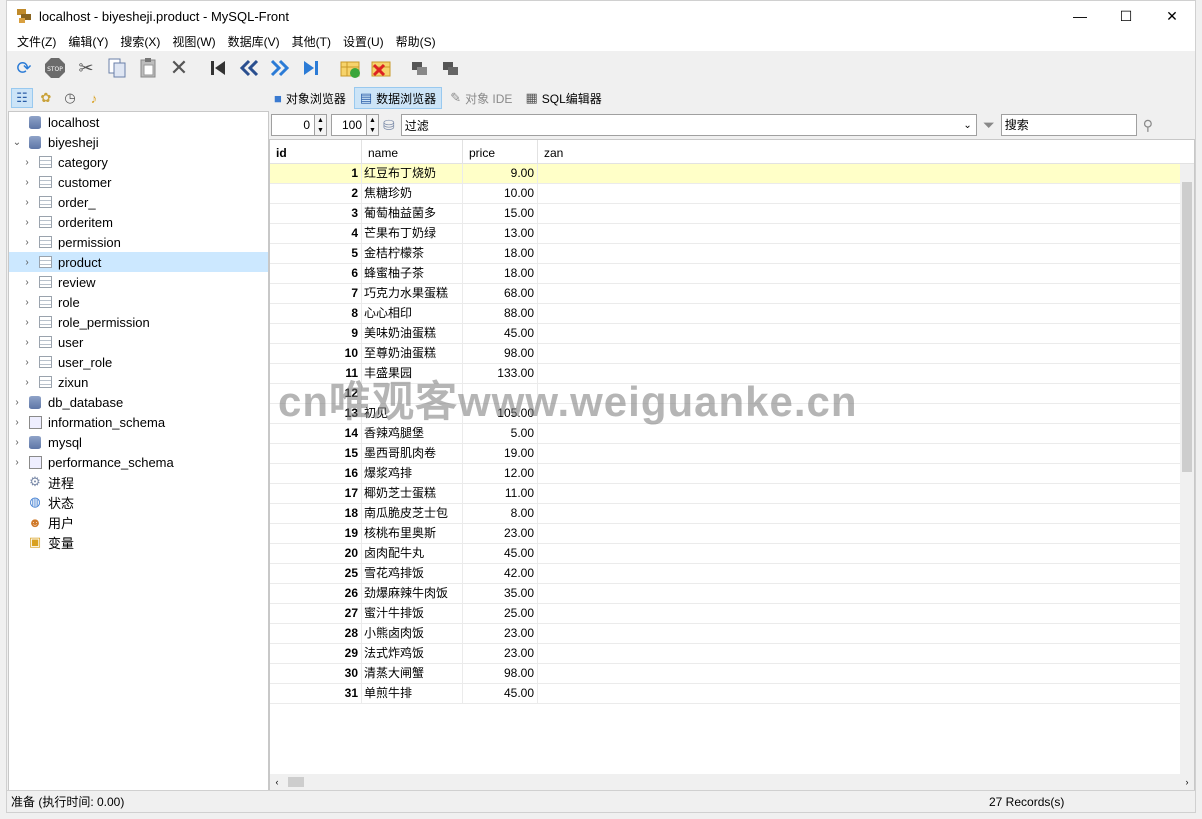  Describe the element at coordinates (24, 68) in the screenshot. I see `refresh-icon: ⟳` at that location.